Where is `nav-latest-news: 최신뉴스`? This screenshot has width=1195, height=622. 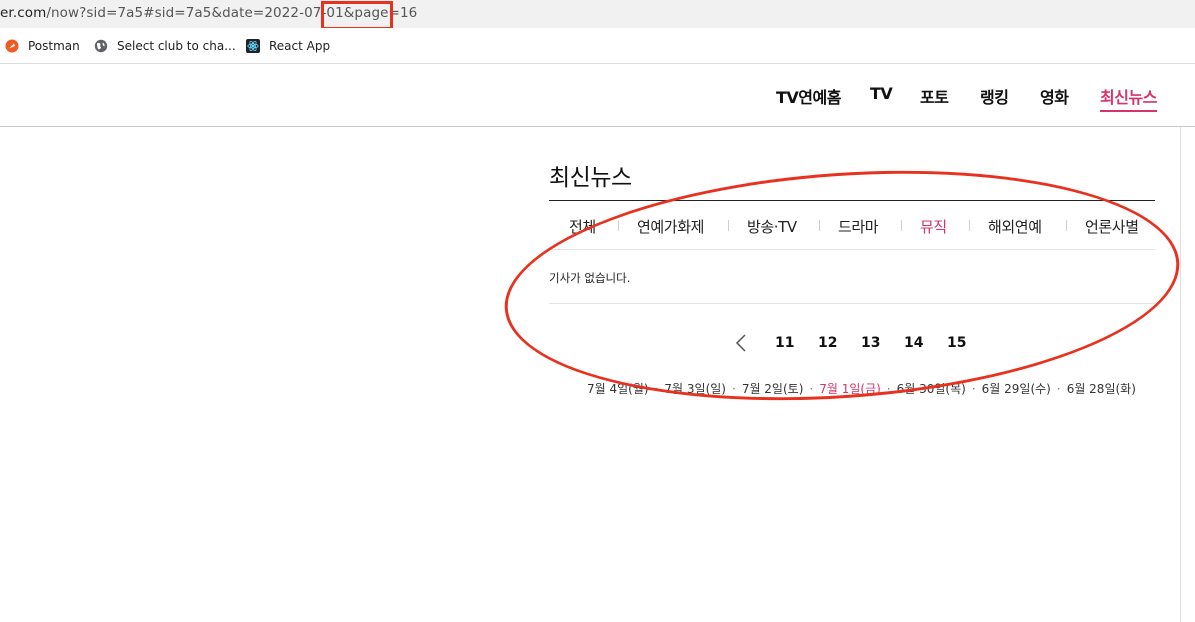
nav-latest-news: 최신뉴스 is located at coordinates (1128, 98).